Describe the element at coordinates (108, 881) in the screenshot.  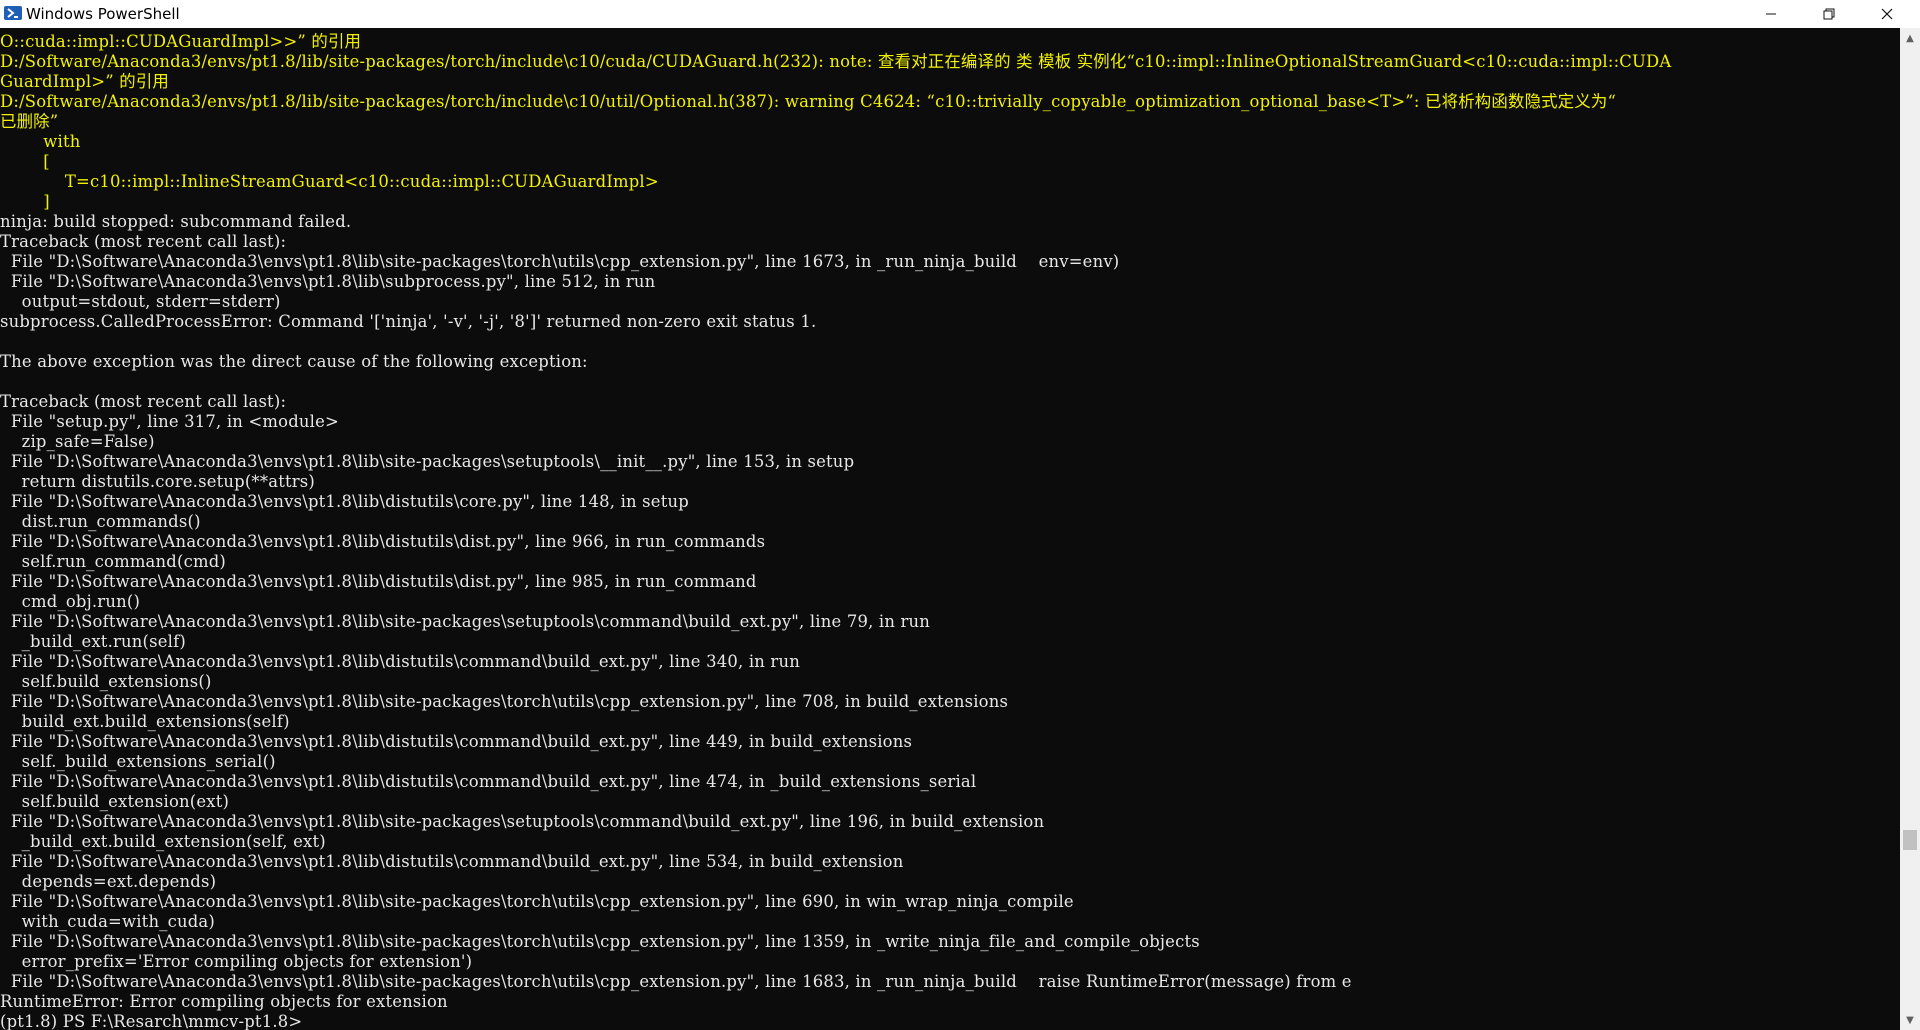
I see `console-line: depends=ext.depends)` at that location.